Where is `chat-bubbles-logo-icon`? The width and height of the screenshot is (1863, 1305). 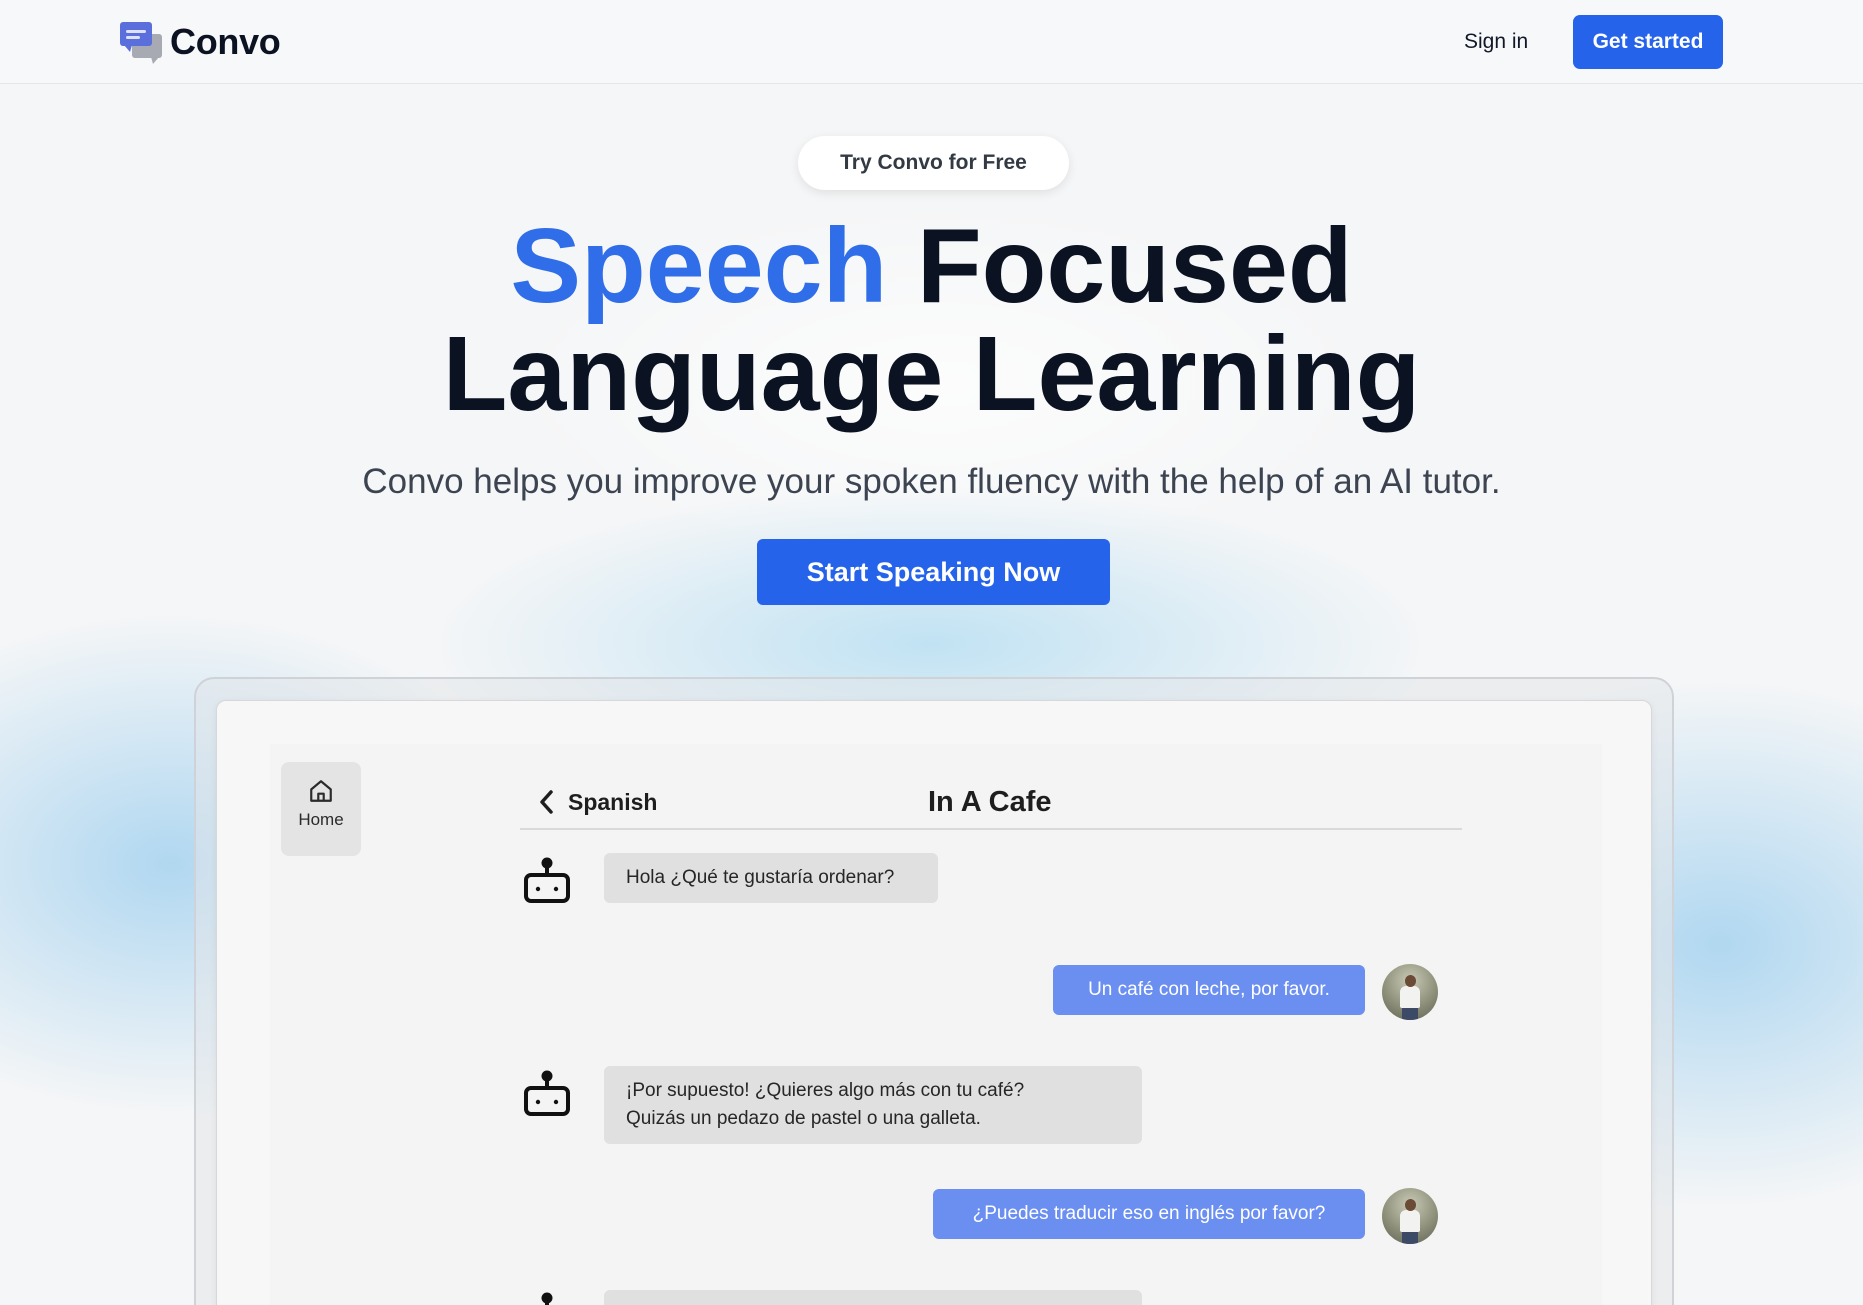 chat-bubbles-logo-icon is located at coordinates (142, 42).